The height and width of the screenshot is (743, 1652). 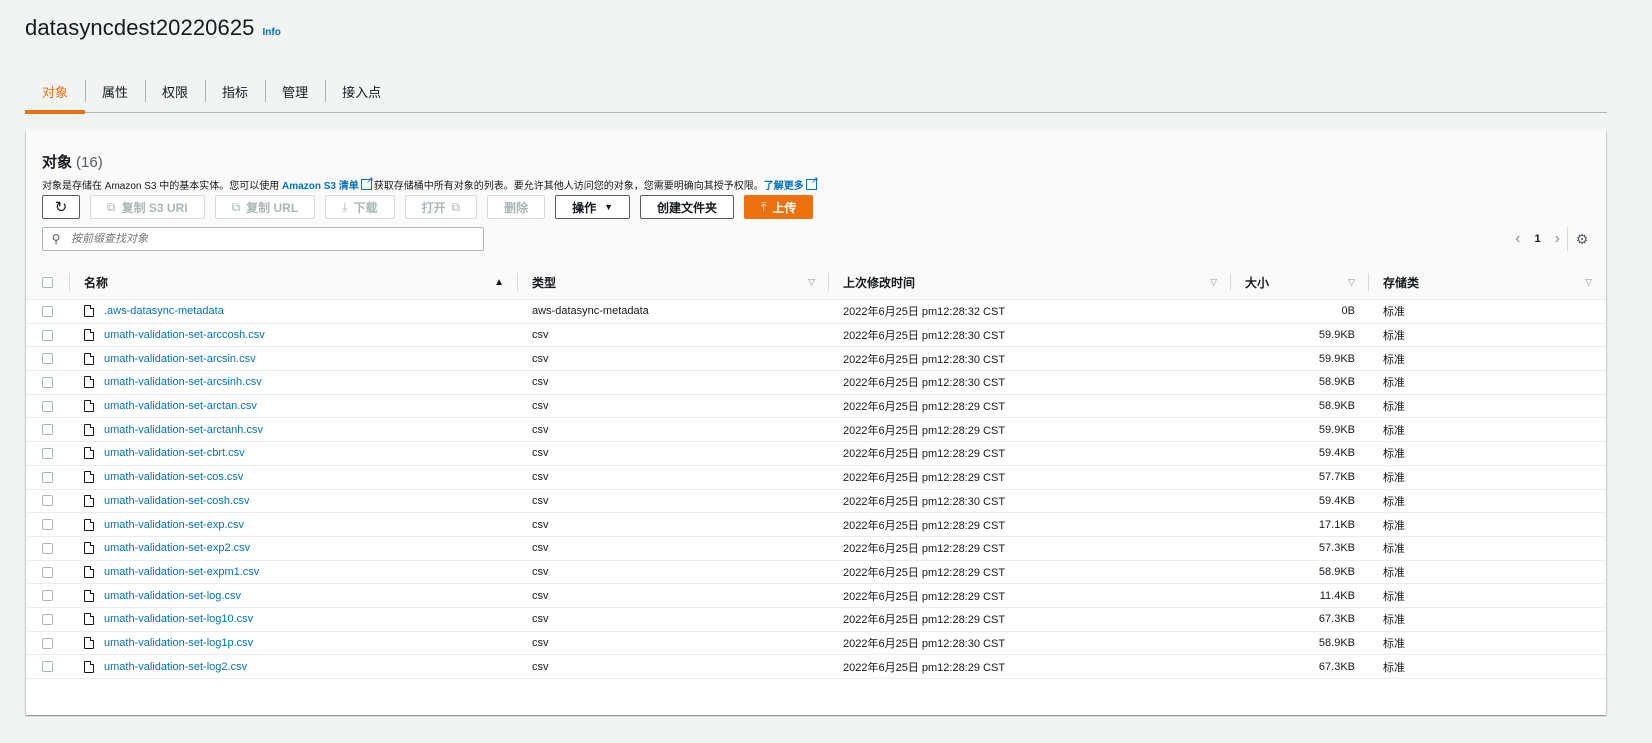 I want to click on col-header-name: 名称 ▲, so click(x=294, y=282).